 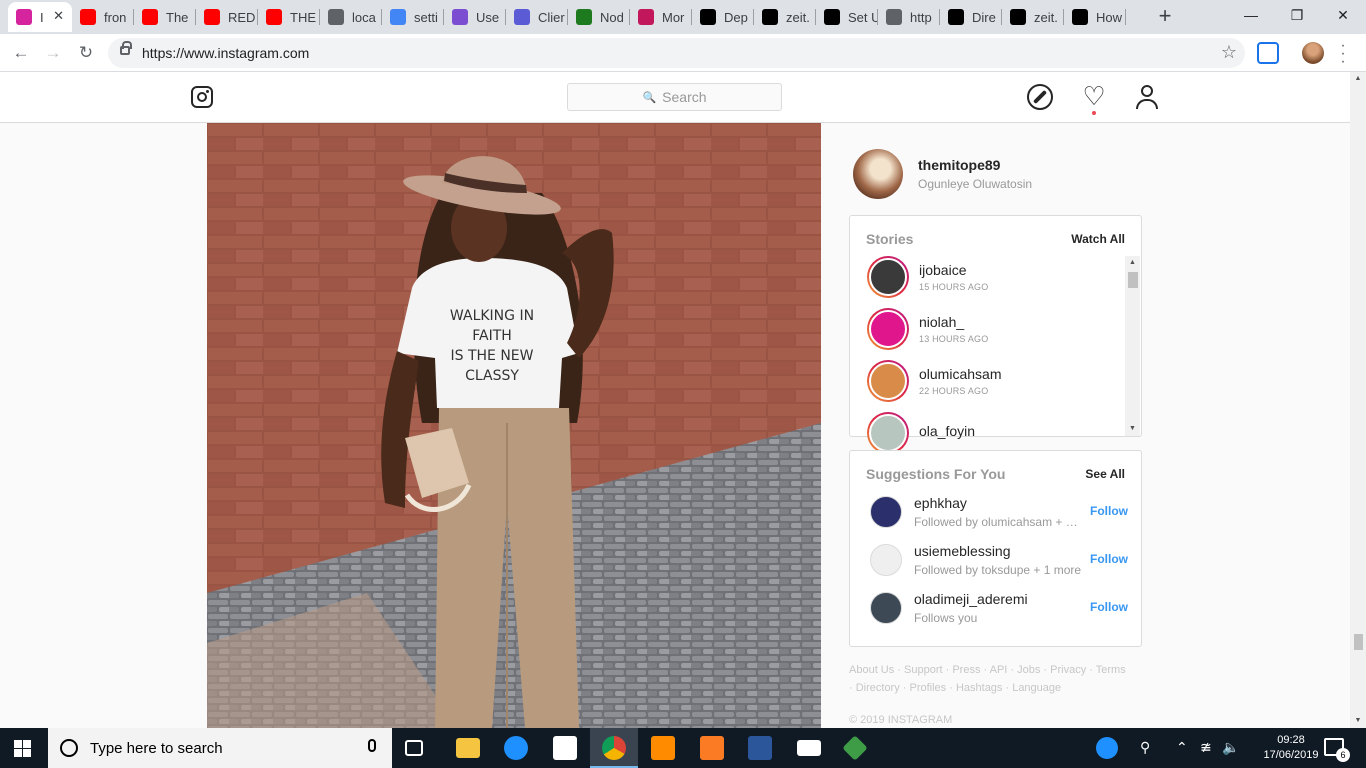 What do you see at coordinates (1148, 97) in the screenshot?
I see `profile-icon` at bounding box center [1148, 97].